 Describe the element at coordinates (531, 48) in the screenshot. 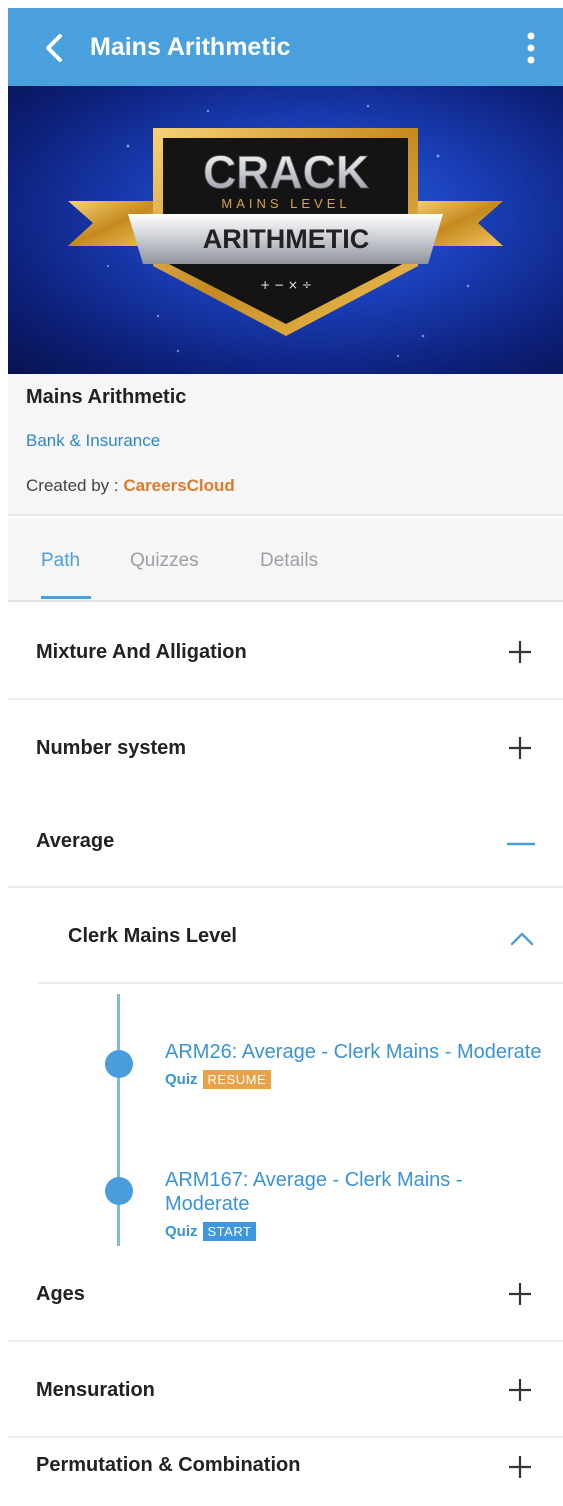

I see `more-vertical-icon` at that location.